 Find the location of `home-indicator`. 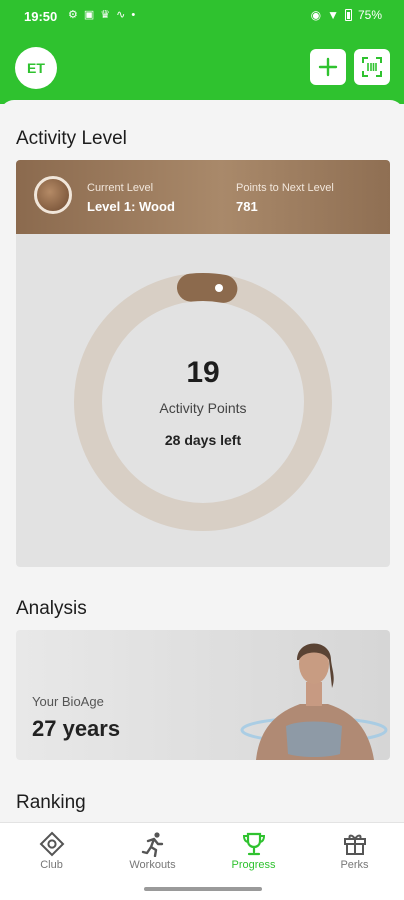

home-indicator is located at coordinates (203, 889).